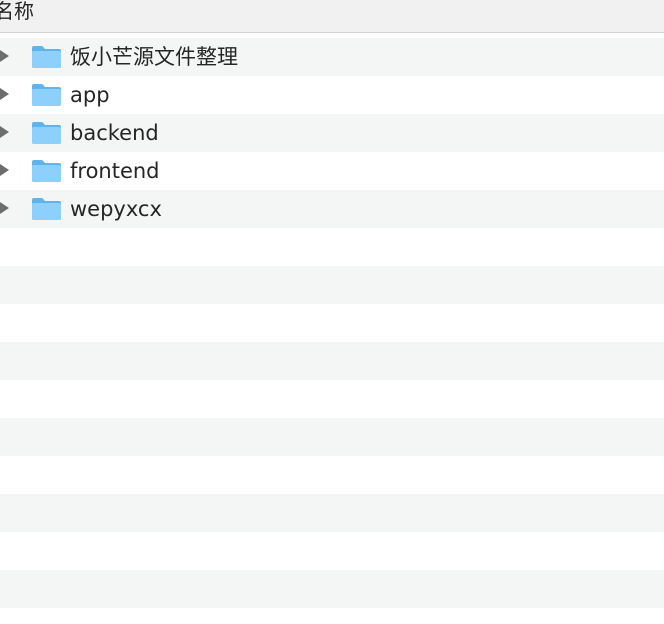  Describe the element at coordinates (114, 133) in the screenshot. I see `file-name: backend` at that location.